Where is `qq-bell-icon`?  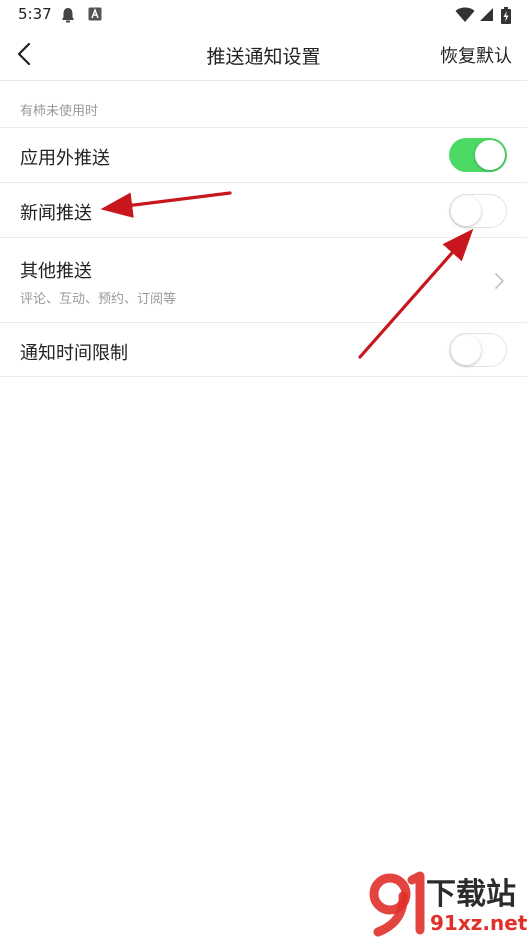 qq-bell-icon is located at coordinates (68, 15).